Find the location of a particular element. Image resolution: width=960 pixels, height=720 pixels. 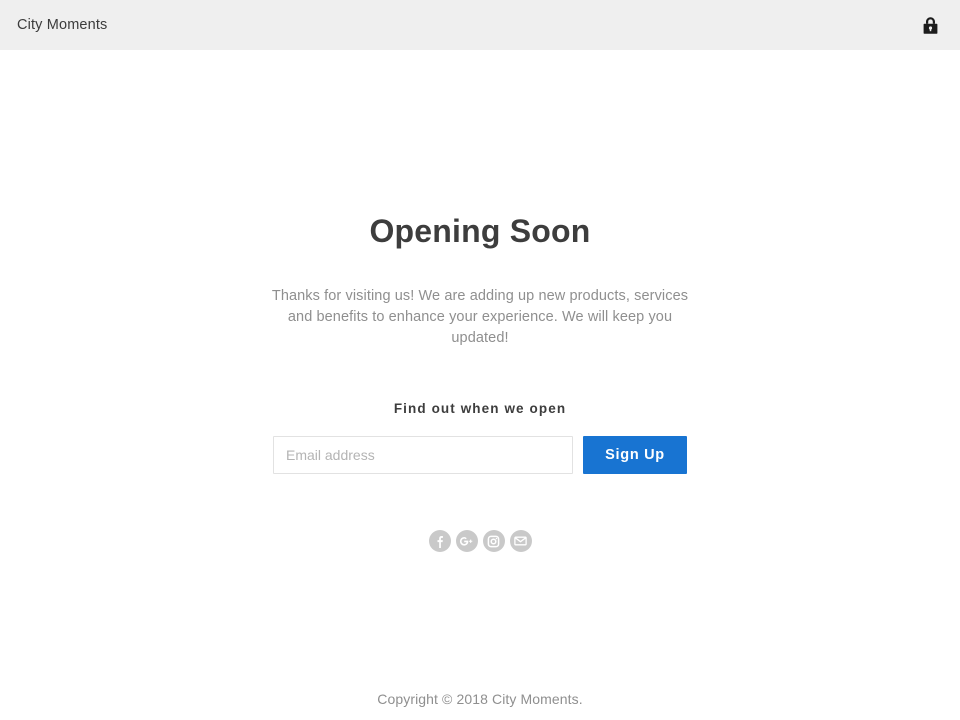

google-plus-icon is located at coordinates (466, 541).